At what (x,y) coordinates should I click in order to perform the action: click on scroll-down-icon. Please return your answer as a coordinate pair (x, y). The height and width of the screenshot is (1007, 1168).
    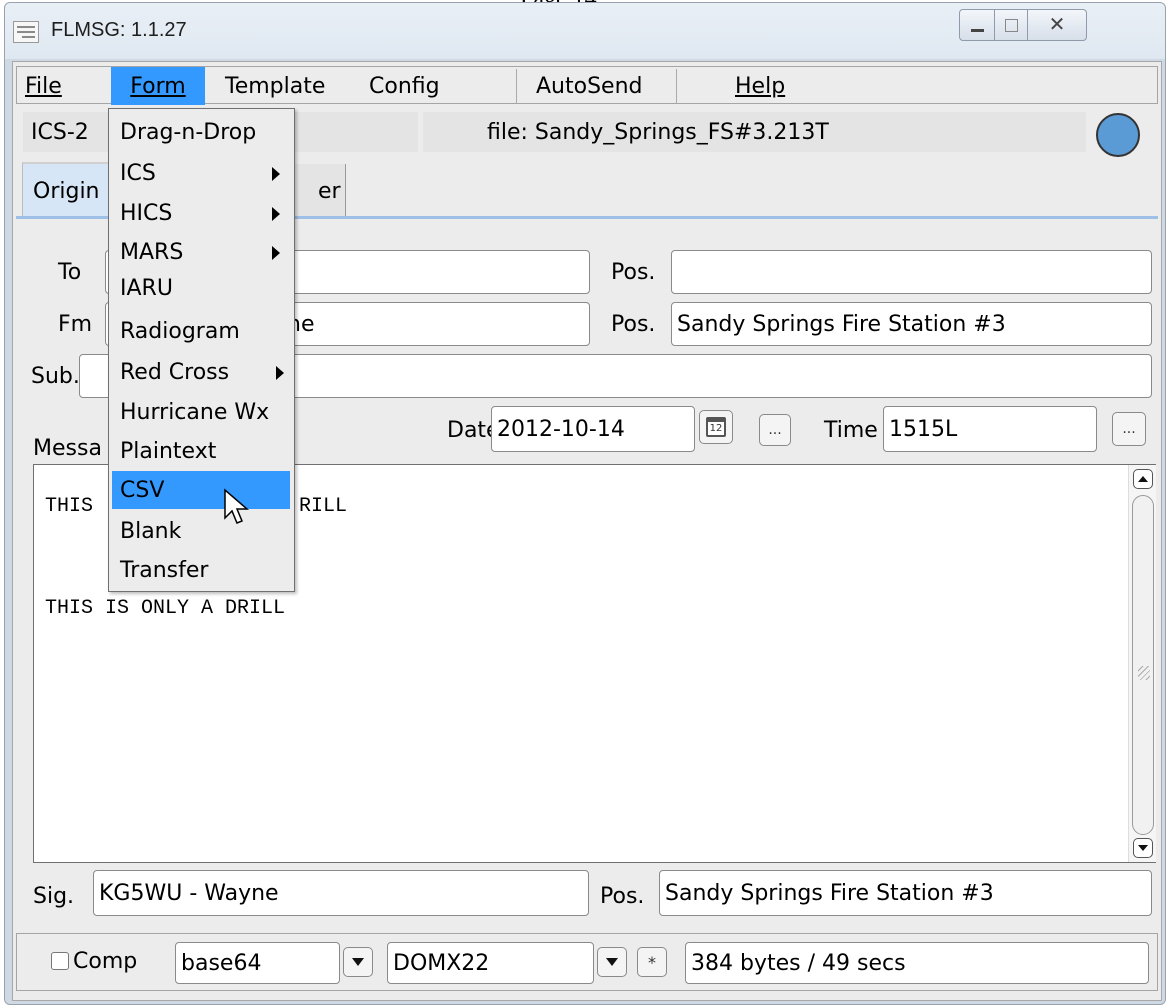
    Looking at the image, I should click on (1143, 848).